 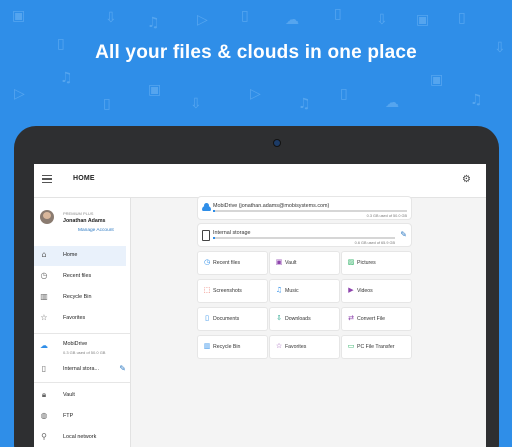 I want to click on tile-label: Recent files, so click(x=227, y=263).